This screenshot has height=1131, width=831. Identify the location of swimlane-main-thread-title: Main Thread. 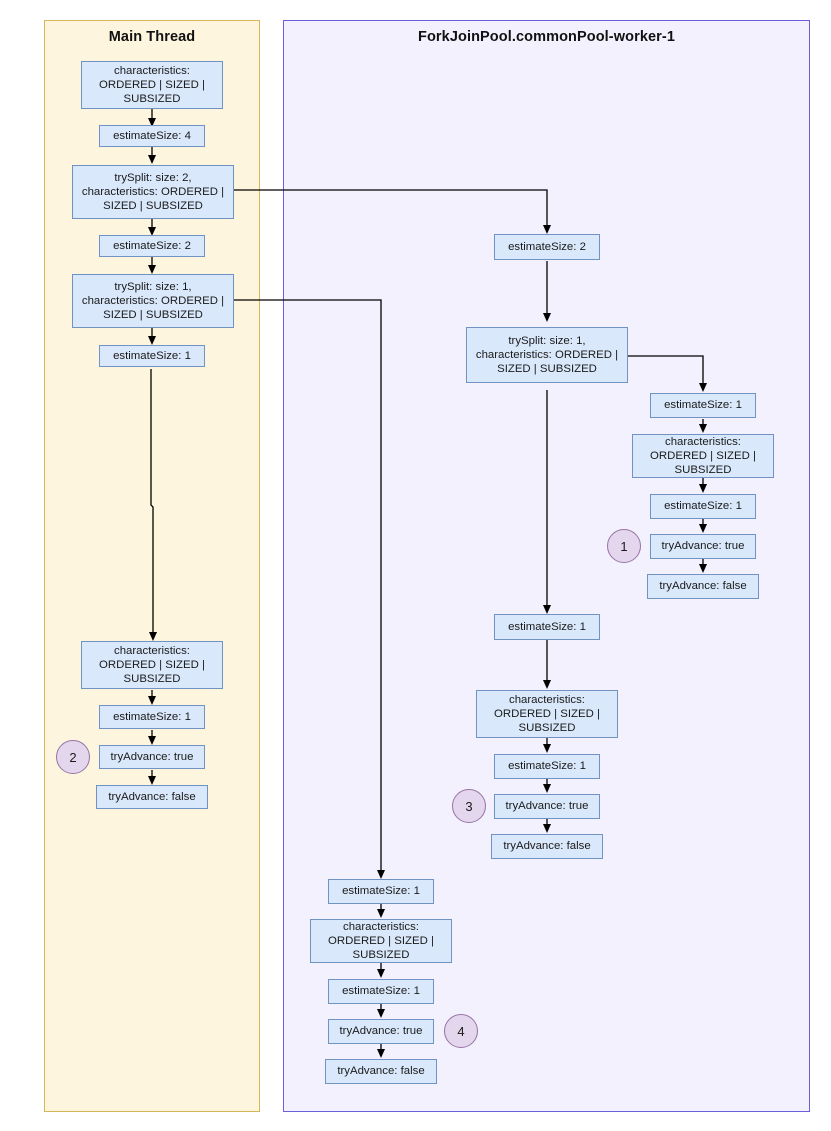
(152, 37).